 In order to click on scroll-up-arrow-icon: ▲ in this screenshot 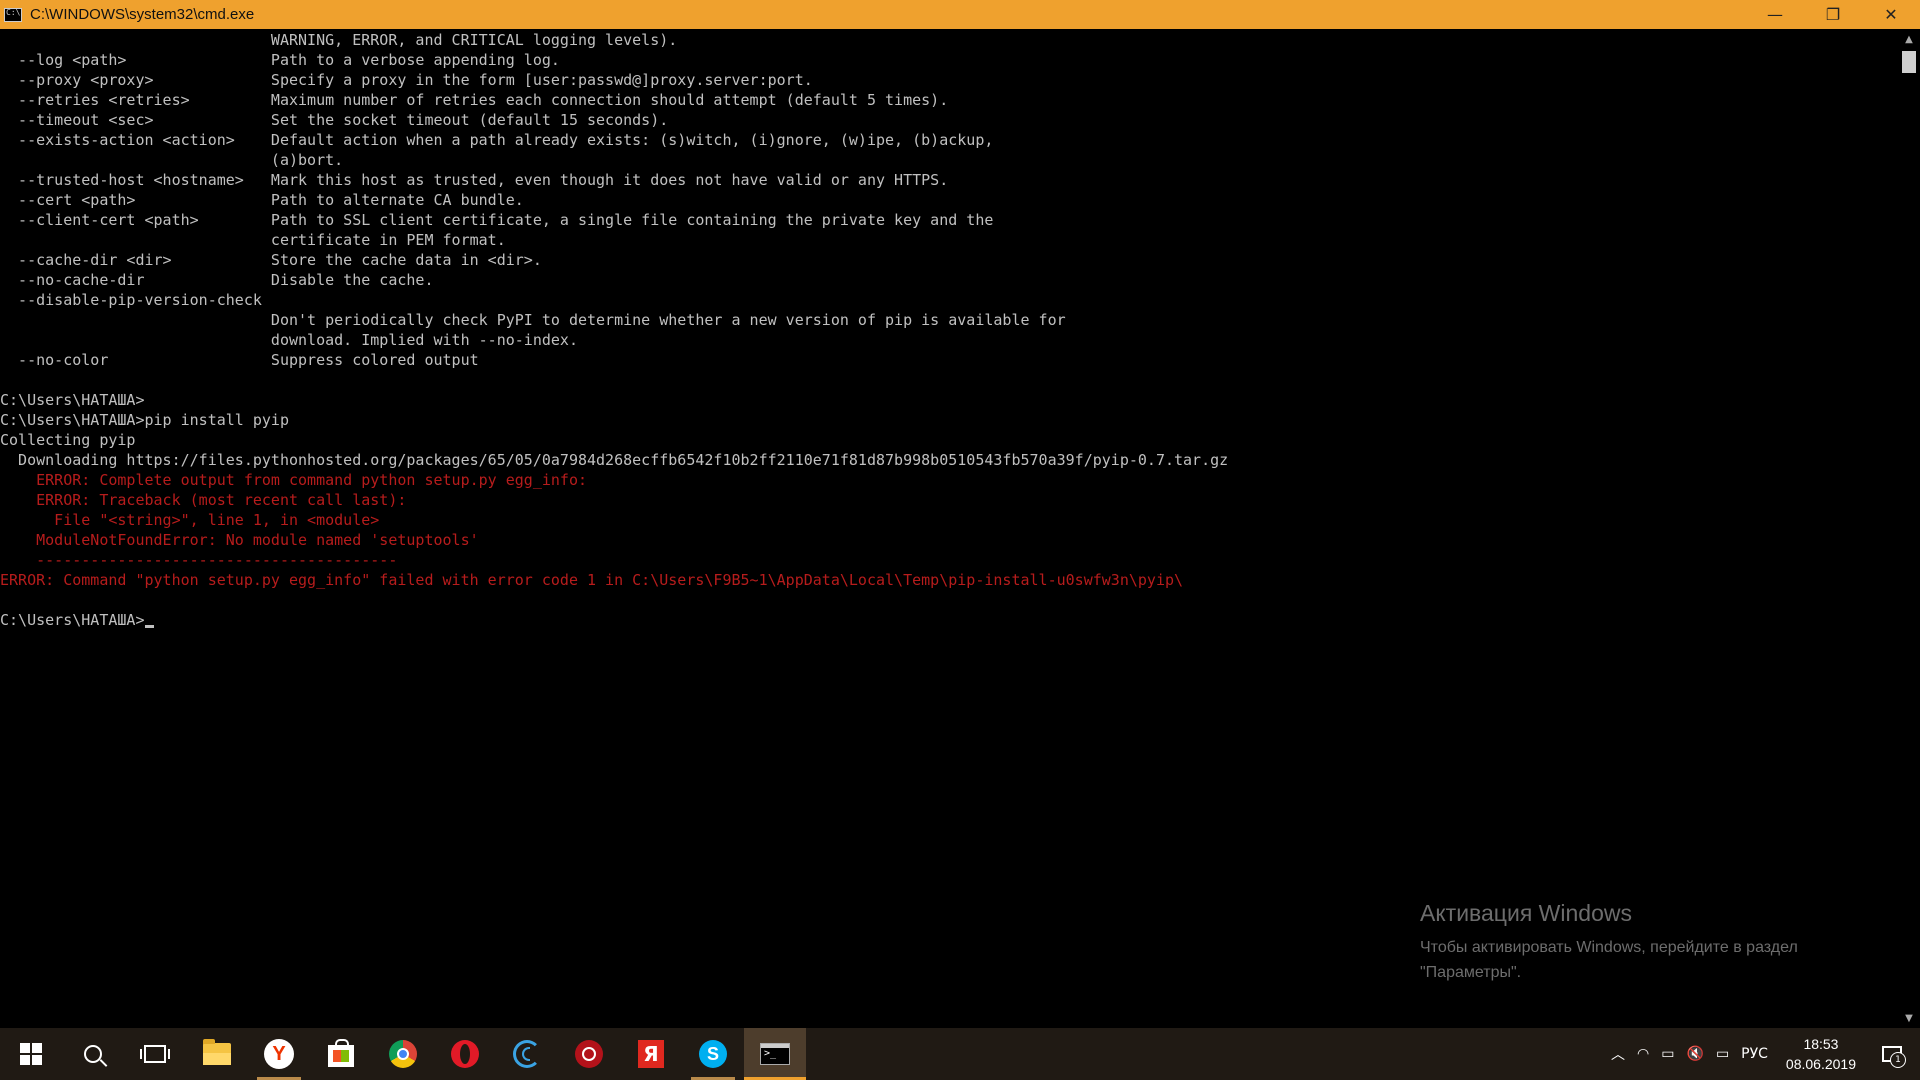, I will do `click(1909, 39)`.